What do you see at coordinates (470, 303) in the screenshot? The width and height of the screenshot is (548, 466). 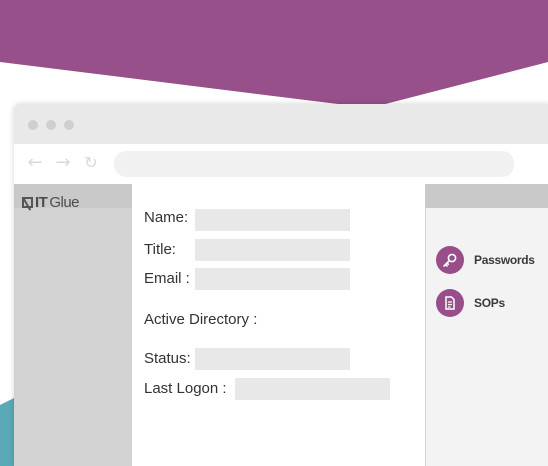 I see `sidebar-item-sops: SOPs` at bounding box center [470, 303].